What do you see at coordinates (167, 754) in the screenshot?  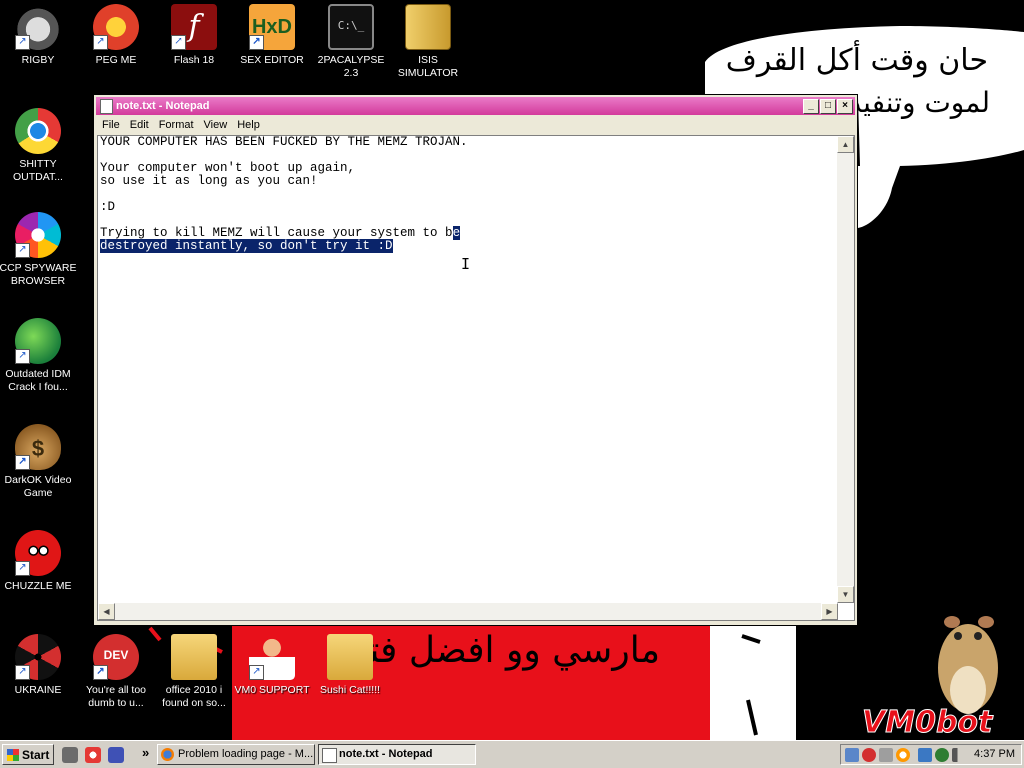 I see `firefox-icon` at bounding box center [167, 754].